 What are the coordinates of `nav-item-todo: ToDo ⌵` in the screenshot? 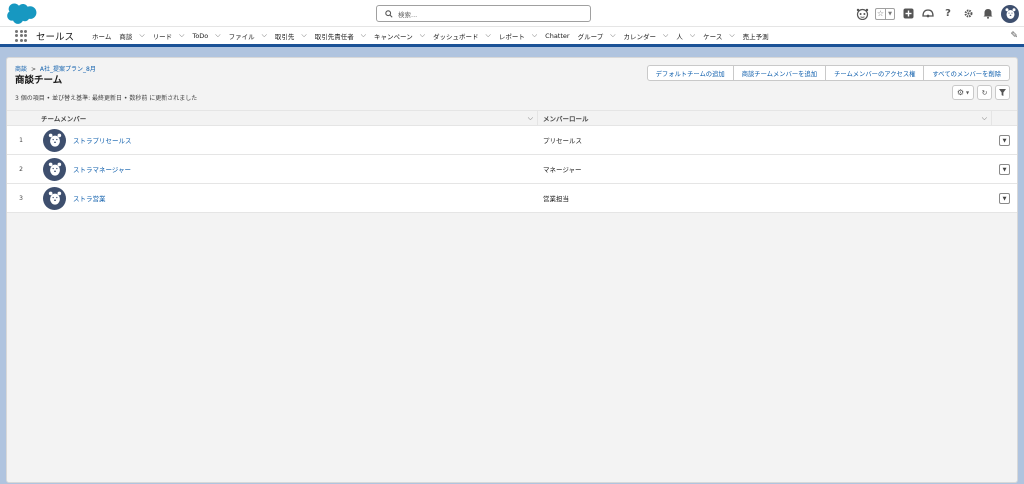 It's located at (206, 35).